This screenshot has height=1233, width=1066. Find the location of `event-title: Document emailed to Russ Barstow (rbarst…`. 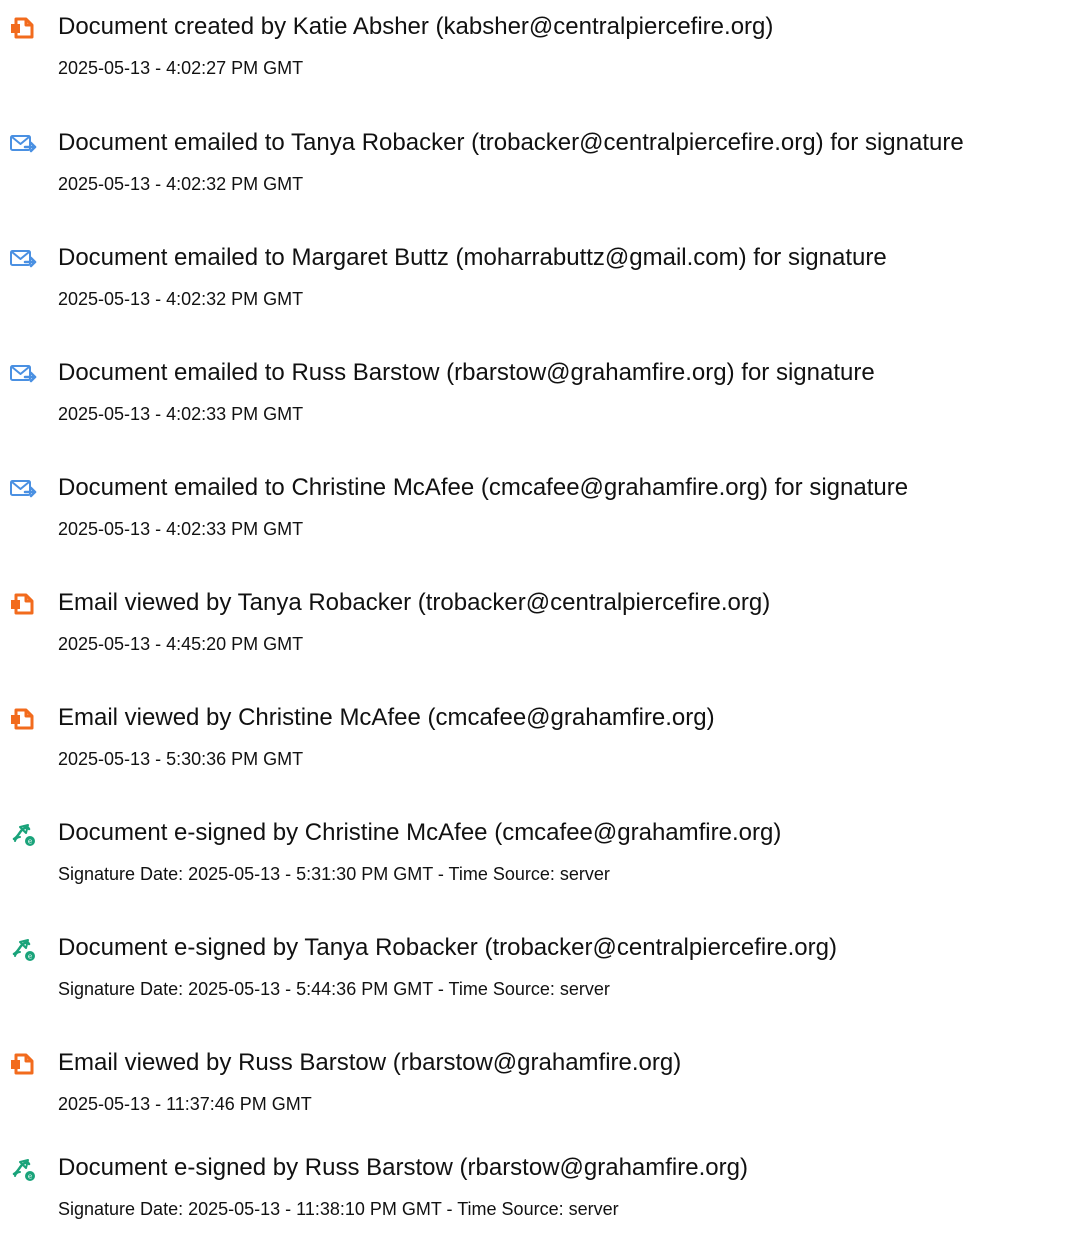

event-title: Document emailed to Russ Barstow (rbarst… is located at coordinates (466, 372).